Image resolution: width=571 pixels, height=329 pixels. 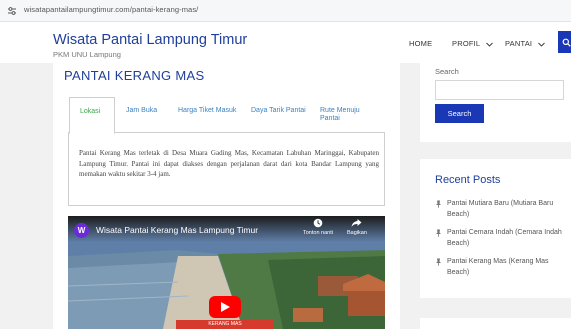 I want to click on recent-post-item: Pantai Mutiara Baru (Mutiara Baru Beach), so click(x=501, y=209).